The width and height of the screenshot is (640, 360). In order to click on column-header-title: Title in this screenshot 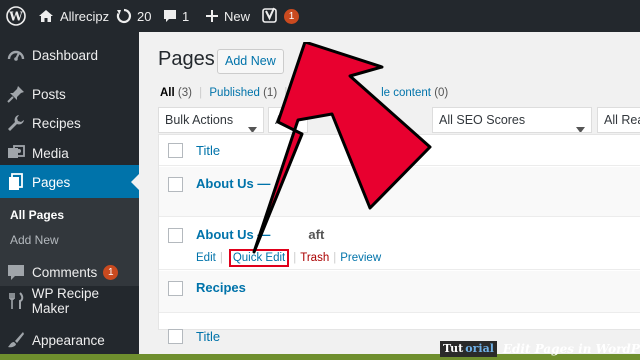, I will do `click(208, 150)`.